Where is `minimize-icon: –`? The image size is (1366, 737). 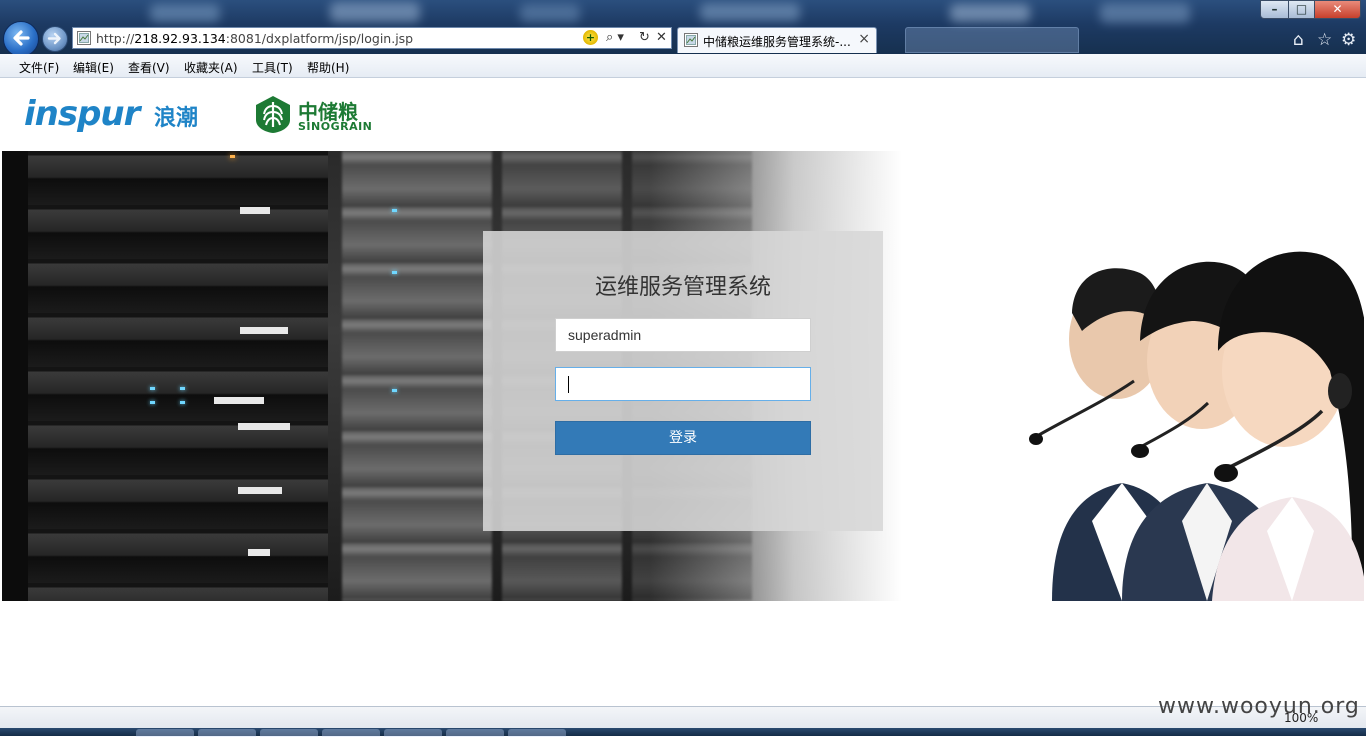
minimize-icon: – is located at coordinates (1274, 9).